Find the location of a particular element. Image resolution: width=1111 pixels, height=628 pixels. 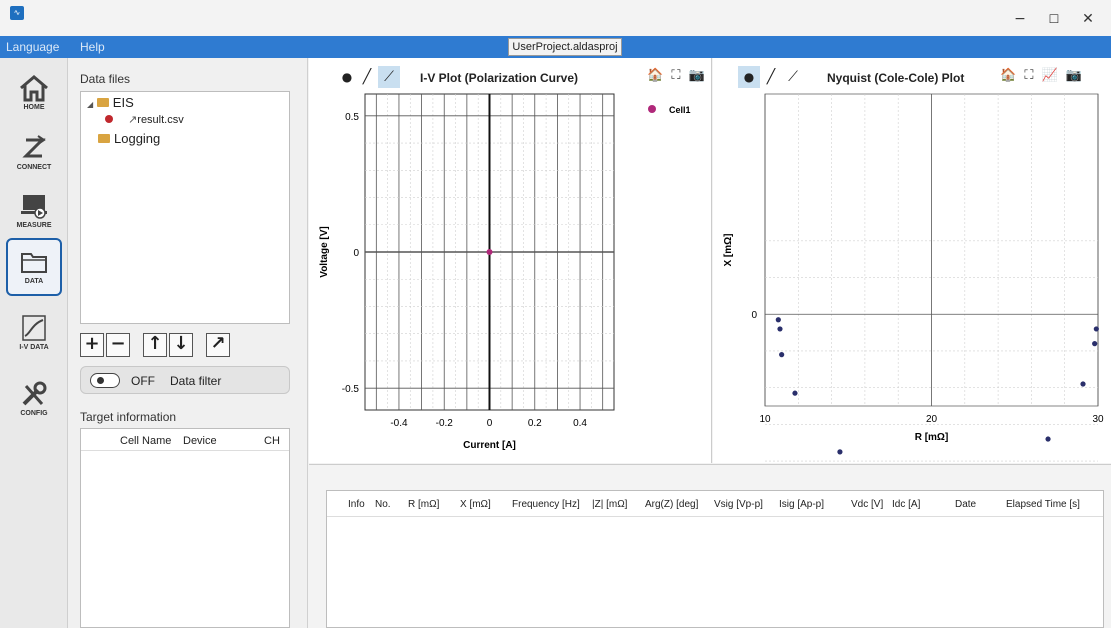

iv-plot-title: I-V Plot (Polarization Curve) is located at coordinates (499, 78).